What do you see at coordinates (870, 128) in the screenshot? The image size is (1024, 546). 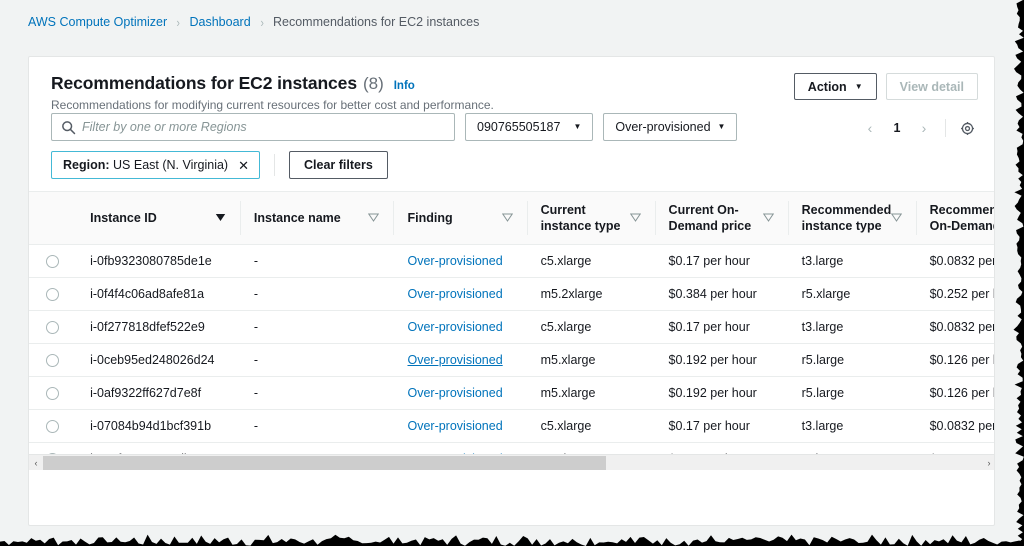 I see `pagination-prev-button: ‹` at bounding box center [870, 128].